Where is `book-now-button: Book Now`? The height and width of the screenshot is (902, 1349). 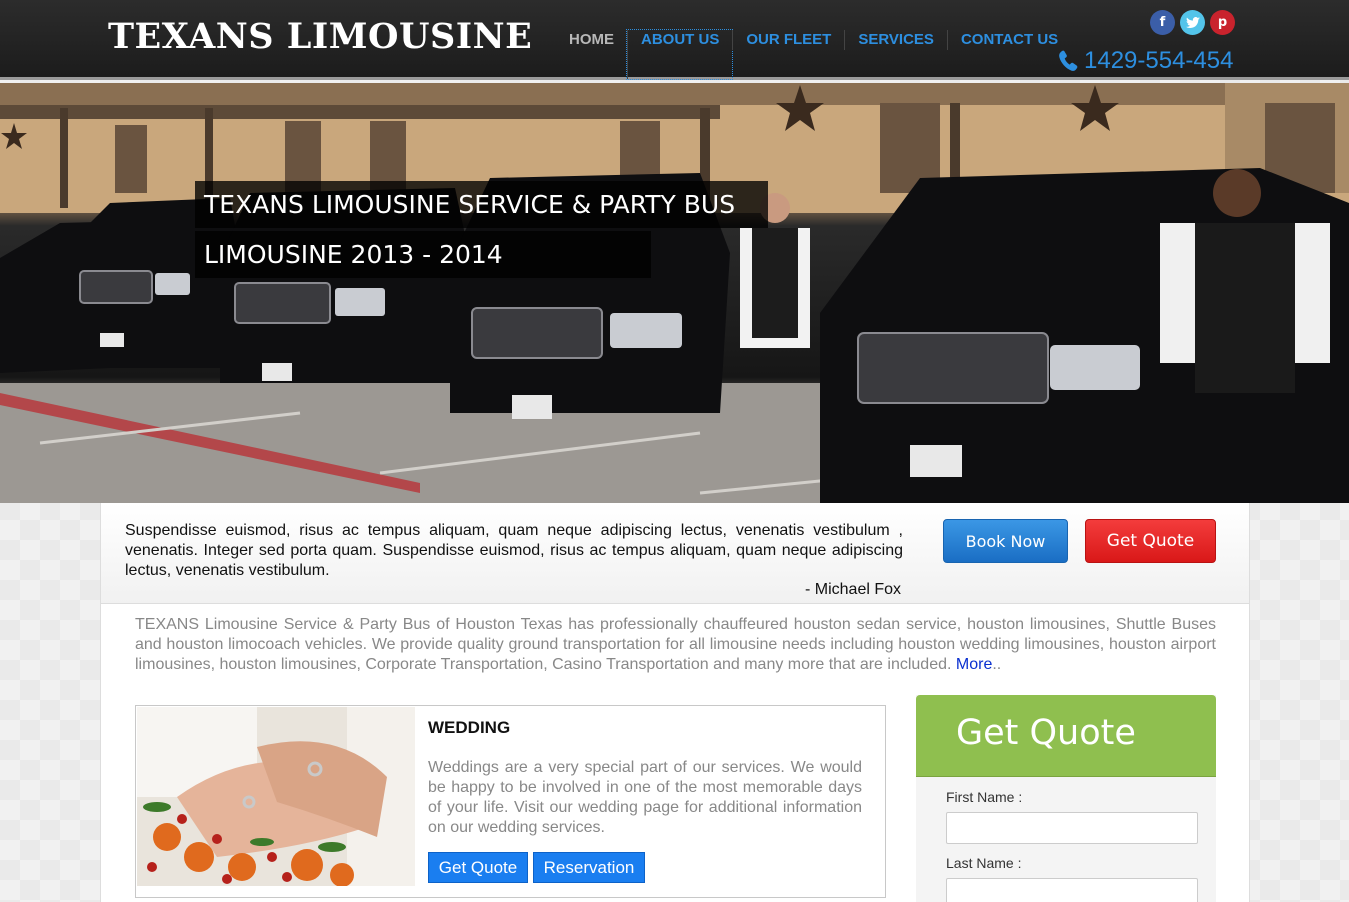
book-now-button: Book Now is located at coordinates (1005, 541).